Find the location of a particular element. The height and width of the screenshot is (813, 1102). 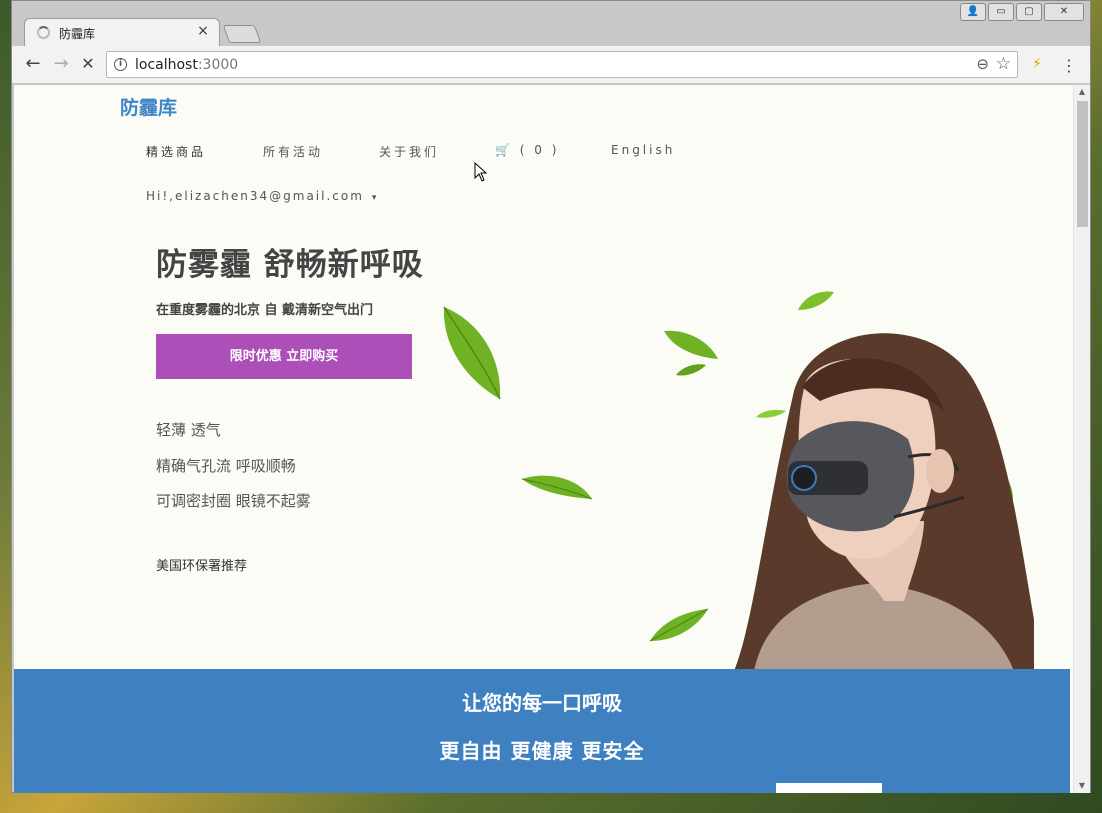

feature-item: 可调密封圈 眼镜不起雾 is located at coordinates (233, 501).